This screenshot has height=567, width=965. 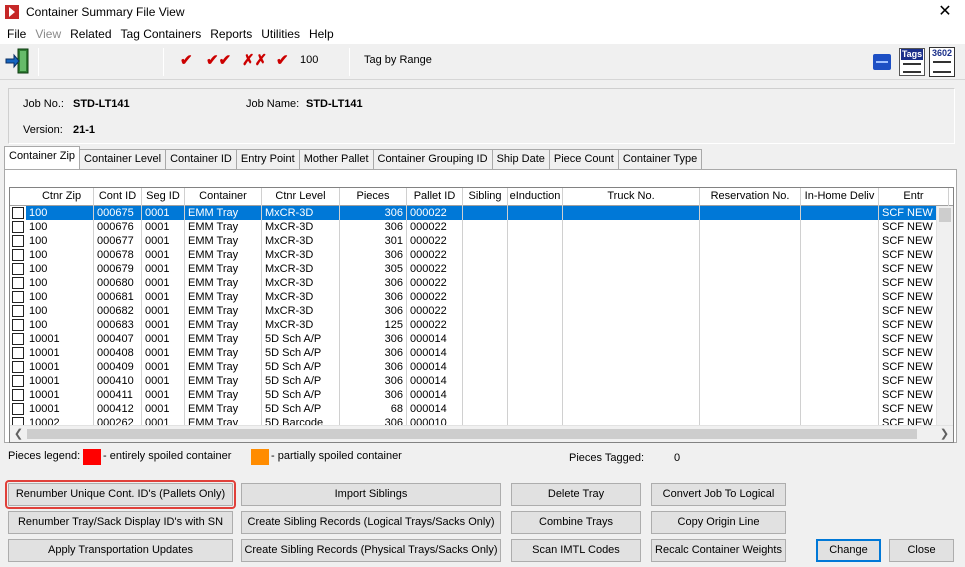 I want to click on column-header: Pallet ID, so click(x=435, y=197).